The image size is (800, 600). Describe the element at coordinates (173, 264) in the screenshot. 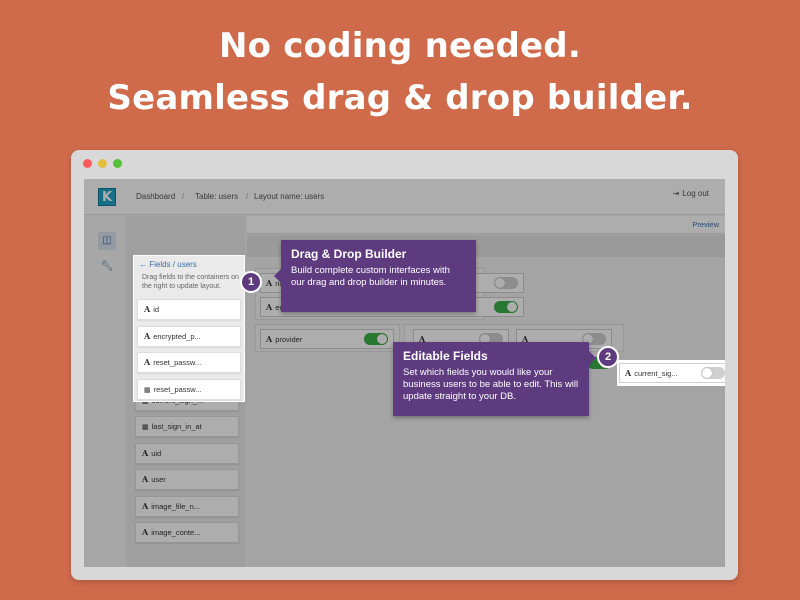

I see `fields-panel-title: Fields / users` at that location.